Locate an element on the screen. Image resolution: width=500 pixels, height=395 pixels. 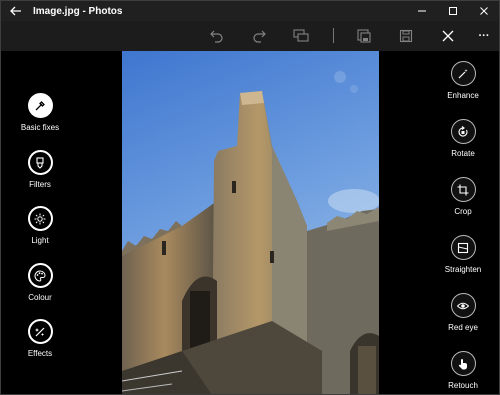
minimize-button is located at coordinates (421, 11).